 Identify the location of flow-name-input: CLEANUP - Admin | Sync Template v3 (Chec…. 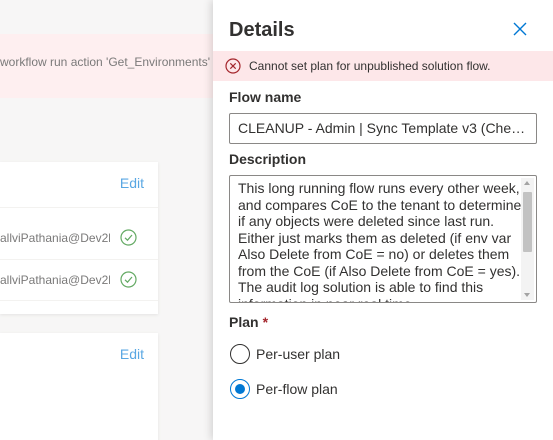
(383, 128).